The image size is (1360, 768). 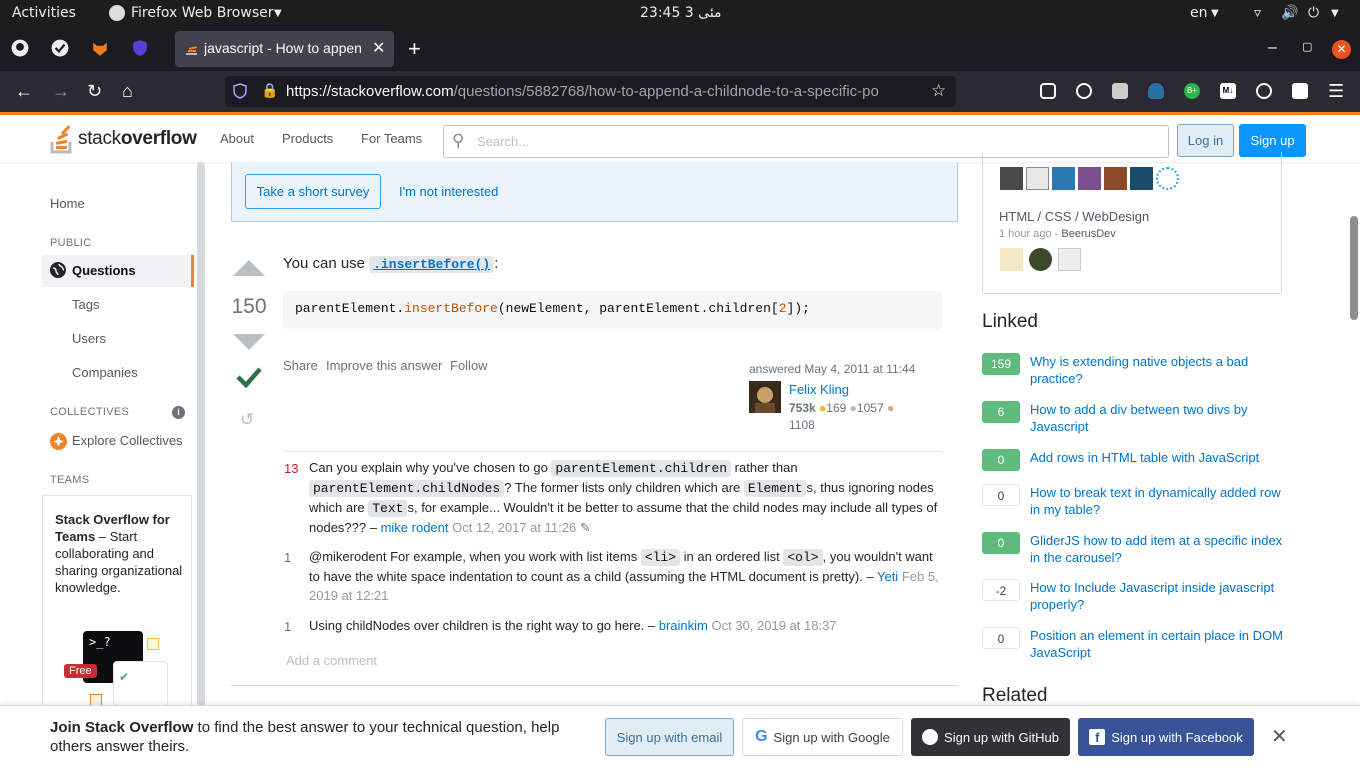 I want to click on network-icon: ▿, so click(x=1257, y=13).